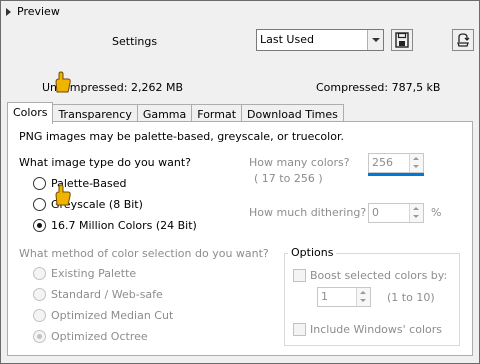  What do you see at coordinates (299, 329) in the screenshot?
I see `include-windows-checkbox` at bounding box center [299, 329].